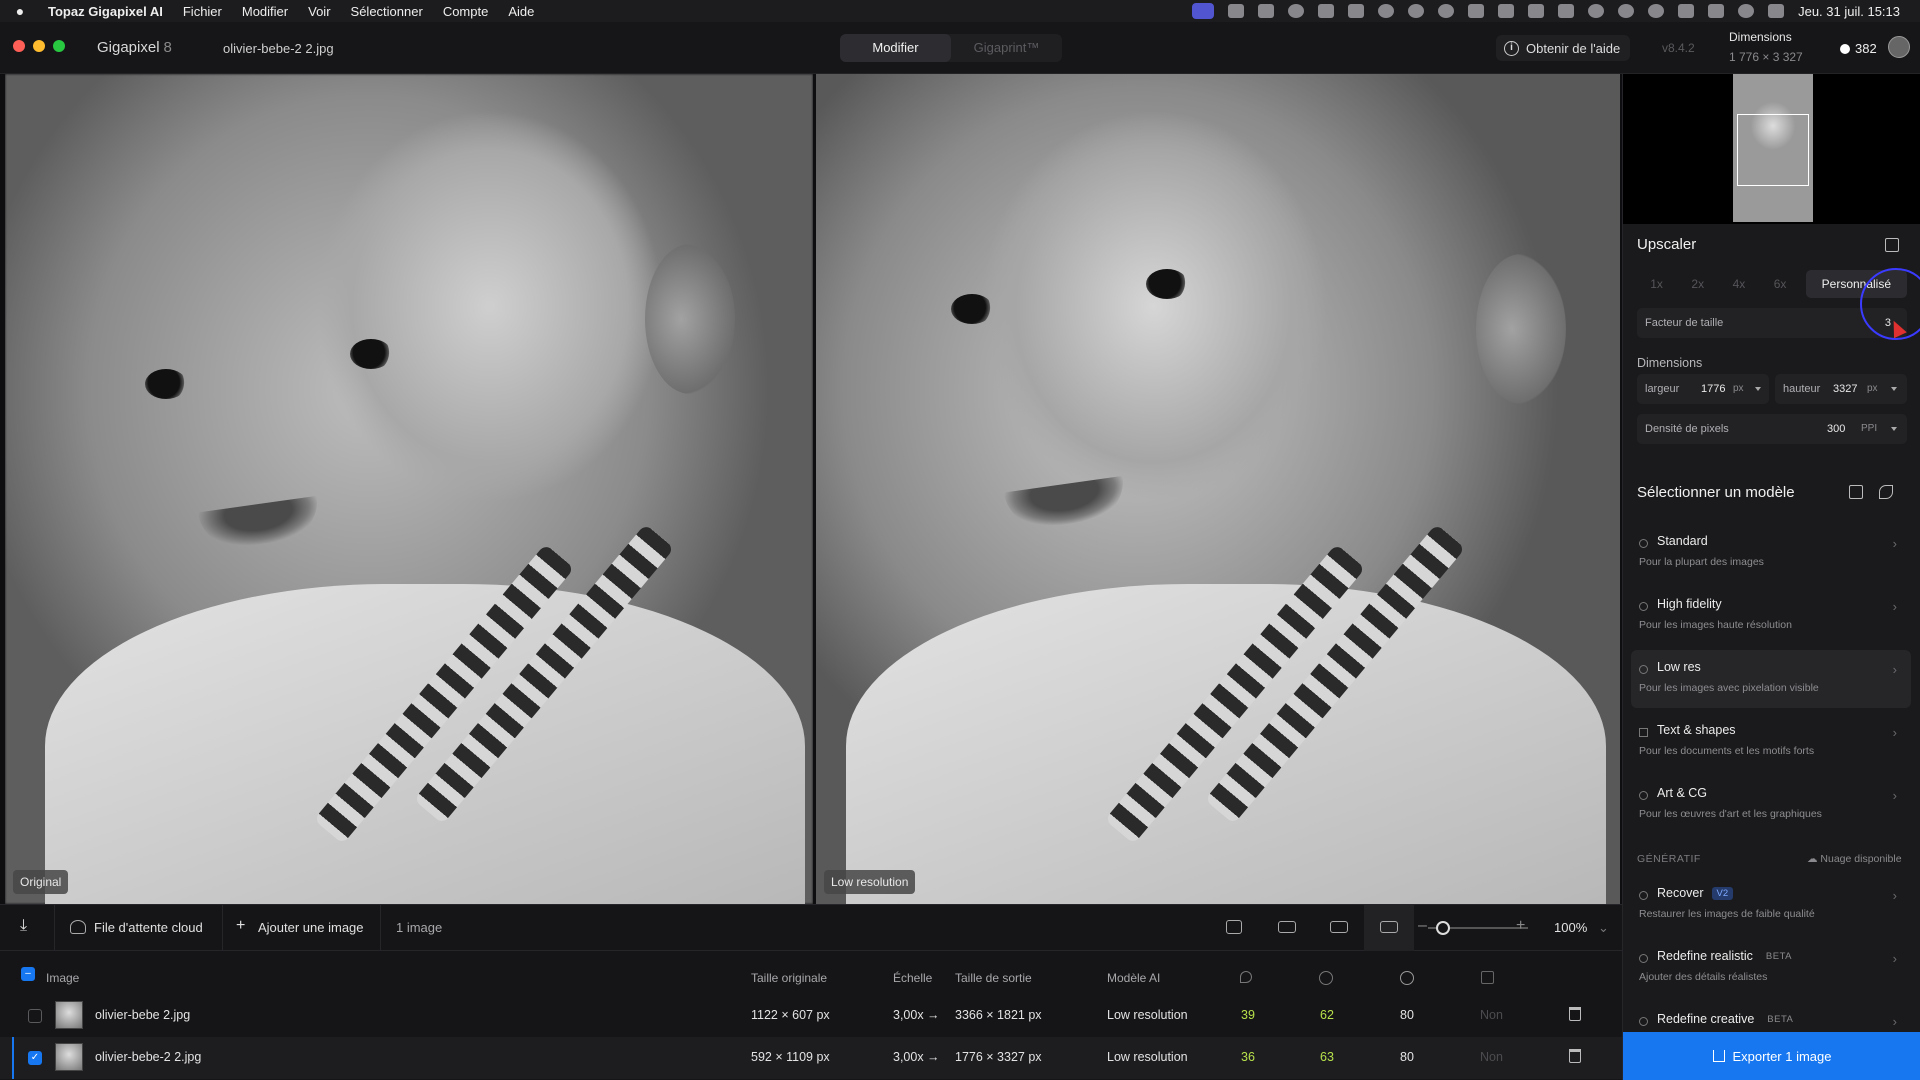 The height and width of the screenshot is (1080, 1920). I want to click on column-ai-model: Modèle AI, so click(1133, 978).